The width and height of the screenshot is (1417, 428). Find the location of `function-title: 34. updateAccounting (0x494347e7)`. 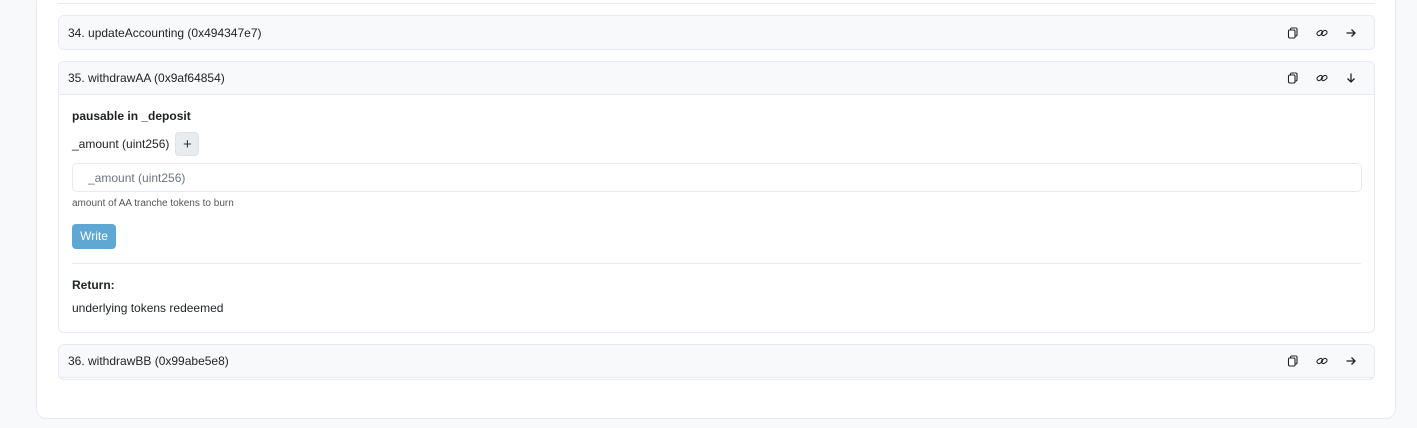

function-title: 34. updateAccounting (0x494347e7) is located at coordinates (165, 32).